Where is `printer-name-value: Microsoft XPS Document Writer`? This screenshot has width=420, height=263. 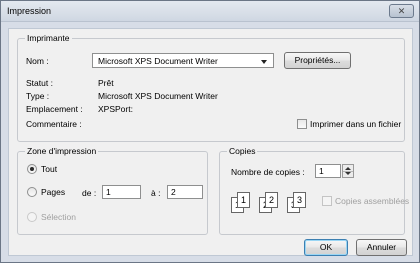 printer-name-value: Microsoft XPS Document Writer is located at coordinates (158, 61).